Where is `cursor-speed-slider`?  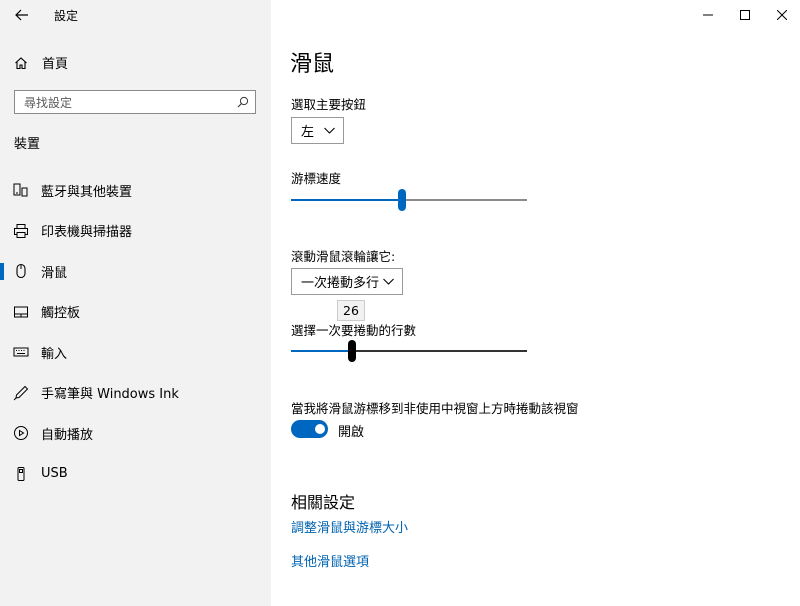
cursor-speed-slider is located at coordinates (409, 200).